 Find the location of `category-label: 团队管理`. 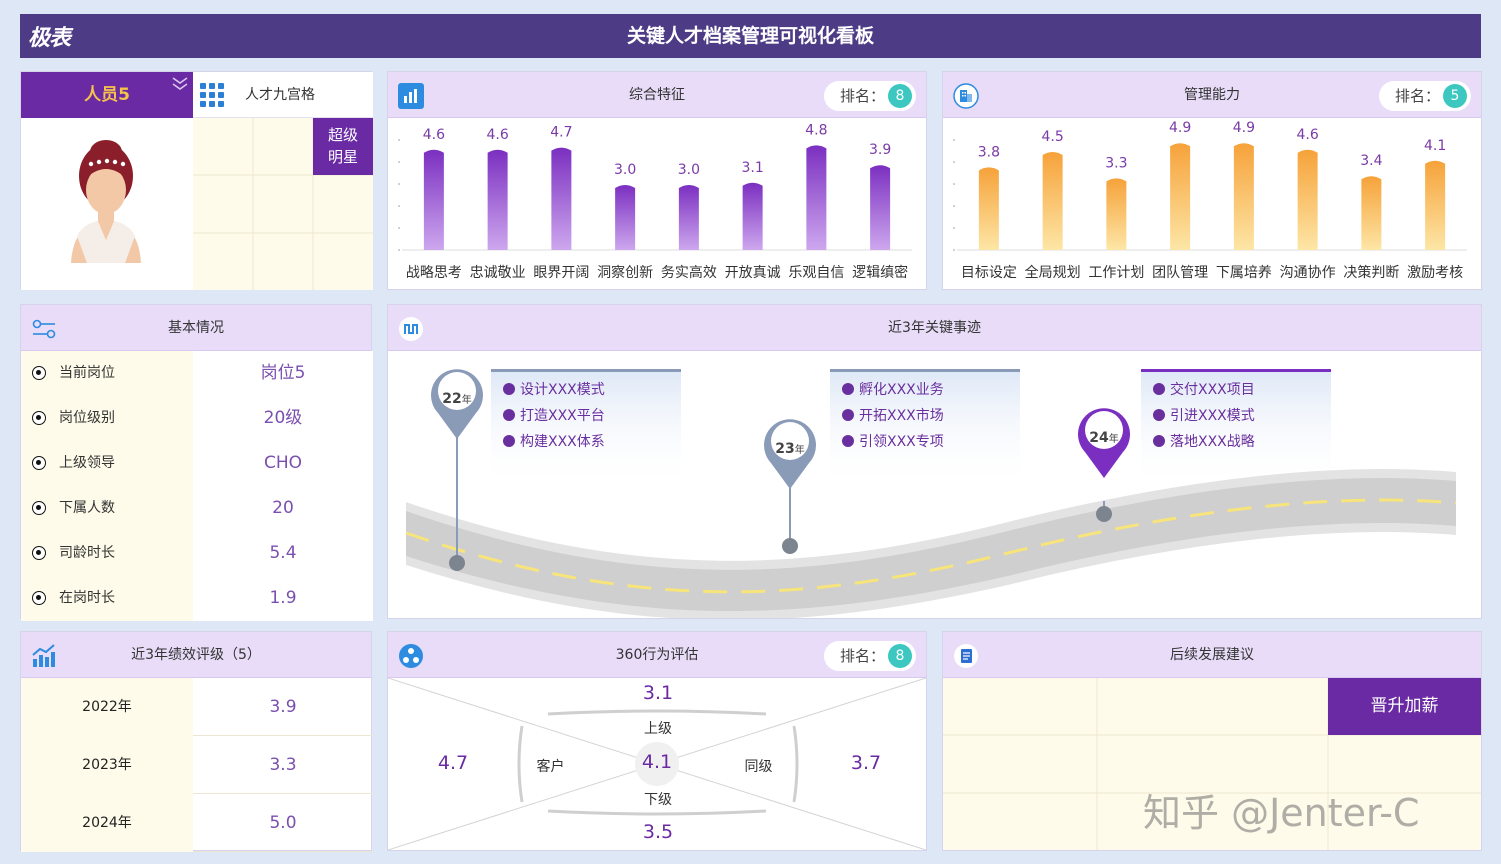

category-label: 团队管理 is located at coordinates (1180, 273).